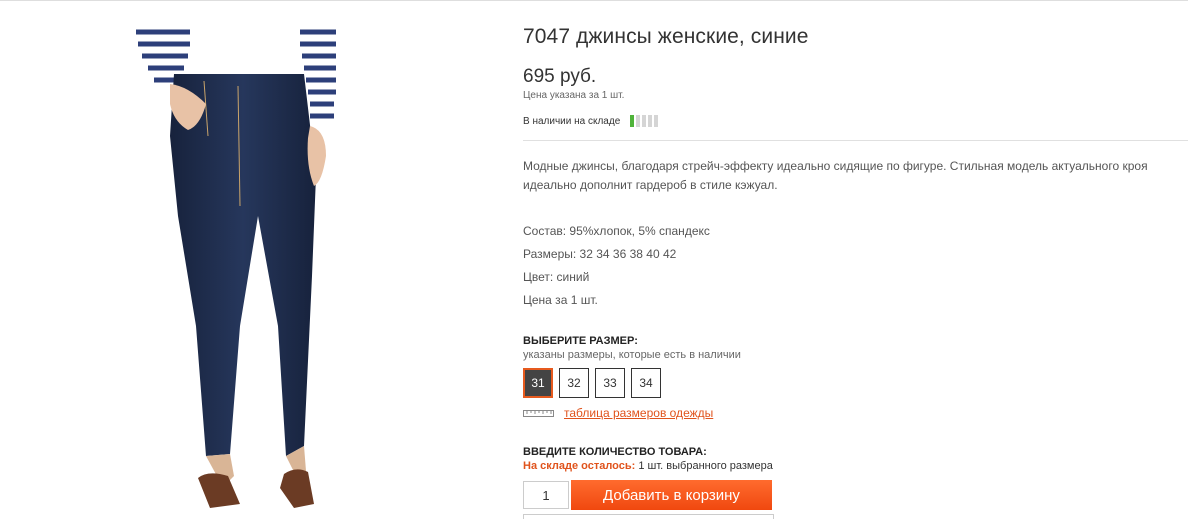 The height and width of the screenshot is (519, 1188). Describe the element at coordinates (592, 383) in the screenshot. I see `size-options: 31 32 33 34` at that location.